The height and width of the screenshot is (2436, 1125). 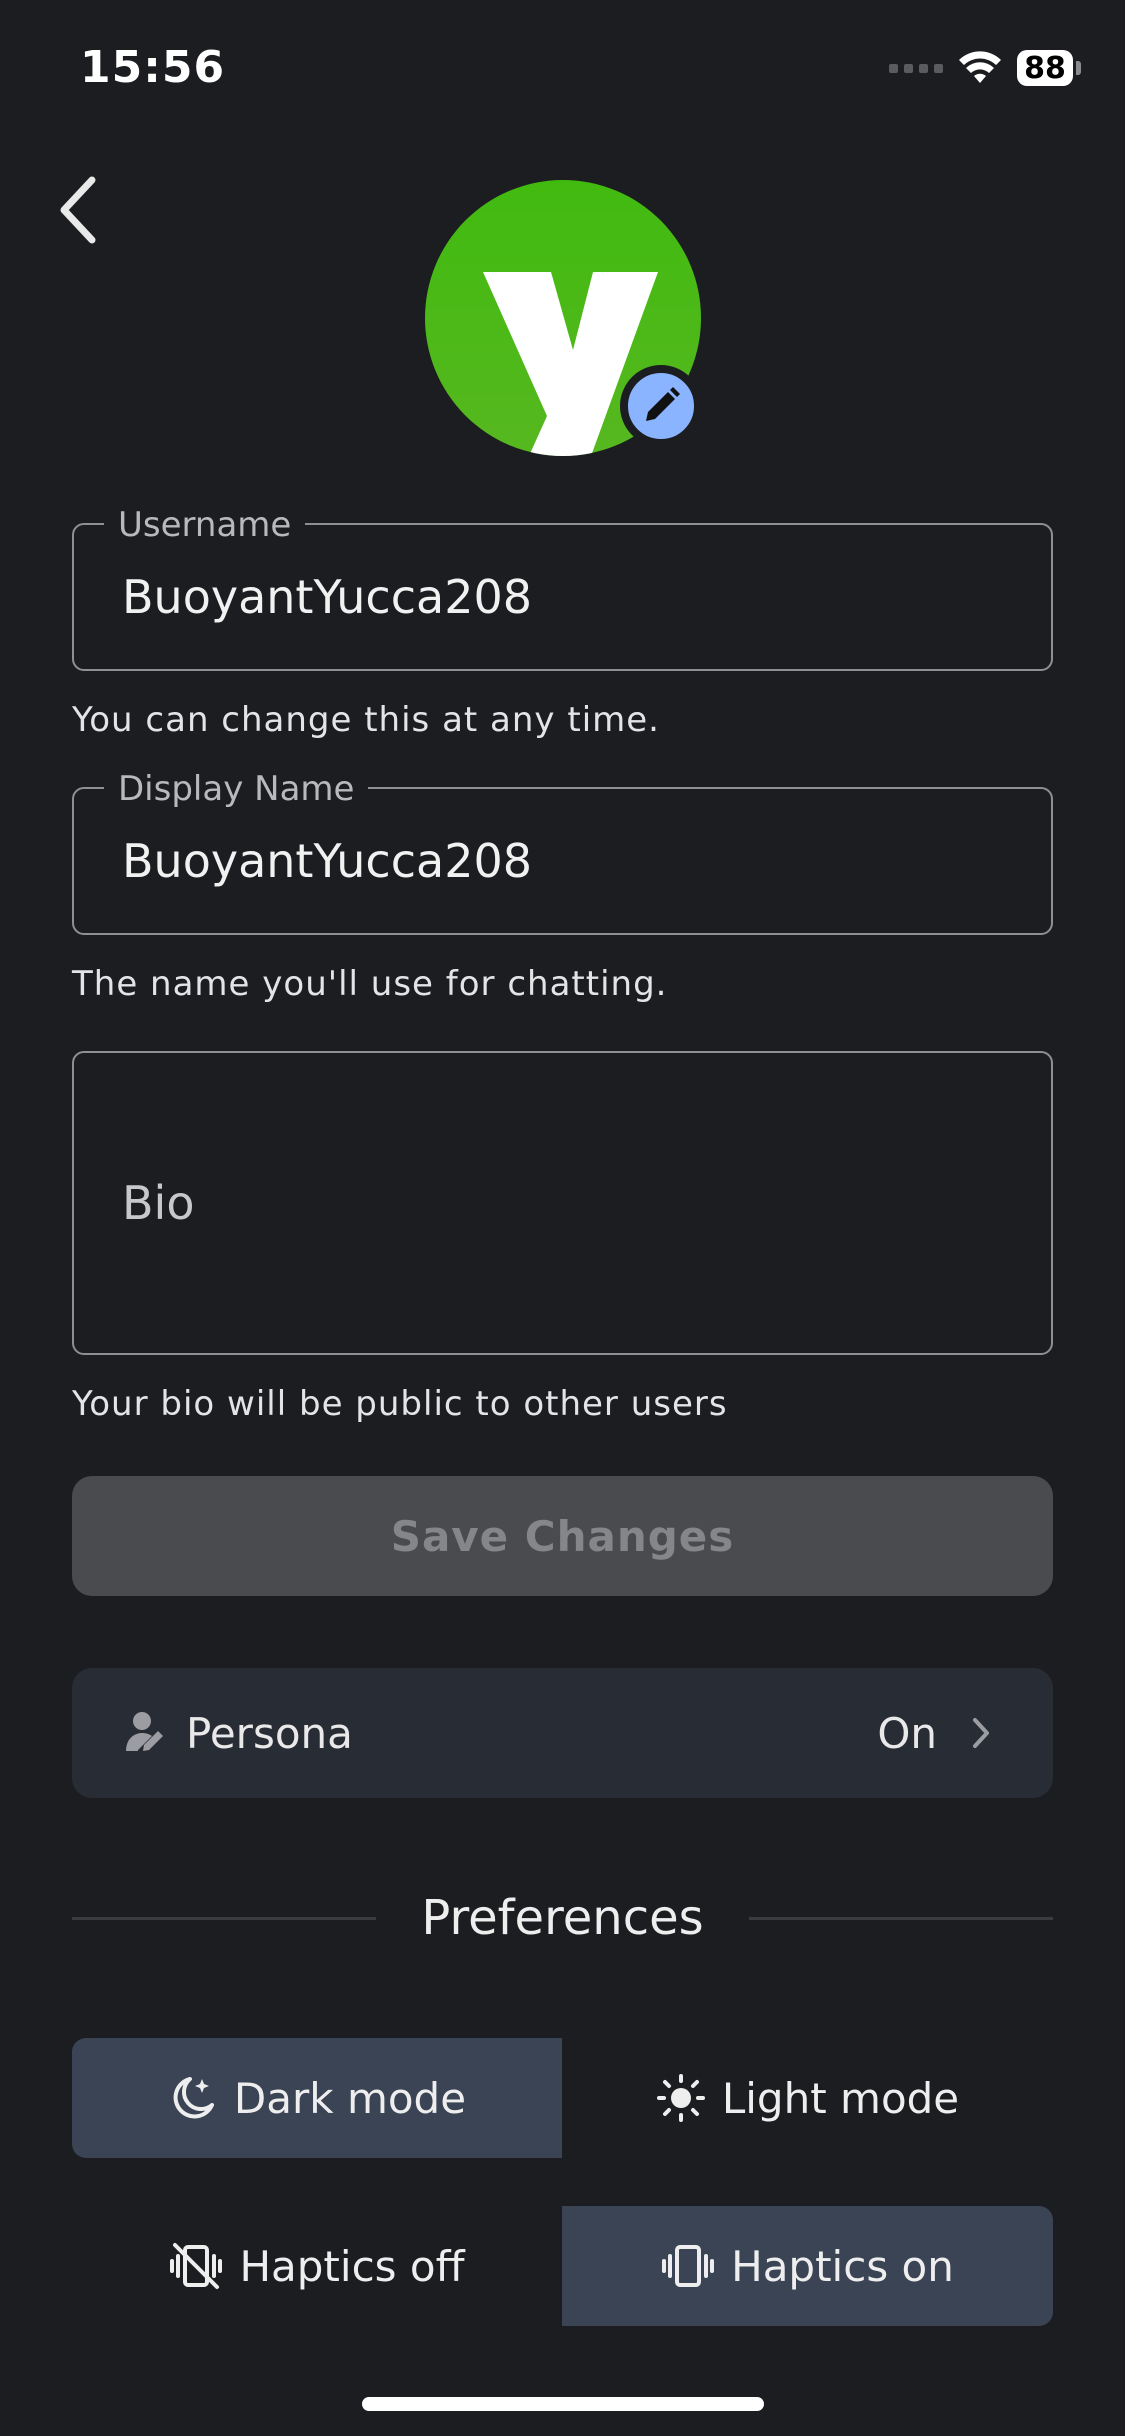 I want to click on status-icons: 88, so click(x=985, y=68).